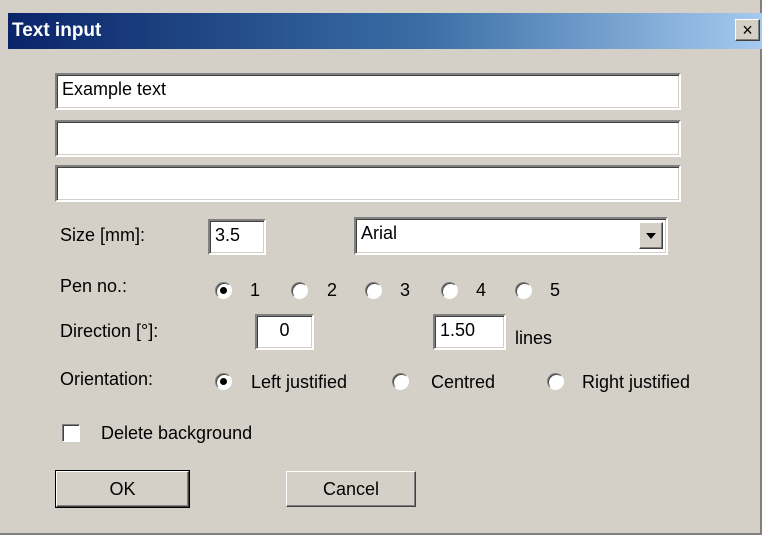 Image resolution: width=768 pixels, height=539 pixels. What do you see at coordinates (368, 91) in the screenshot?
I see `text-line-1-input: Example text` at bounding box center [368, 91].